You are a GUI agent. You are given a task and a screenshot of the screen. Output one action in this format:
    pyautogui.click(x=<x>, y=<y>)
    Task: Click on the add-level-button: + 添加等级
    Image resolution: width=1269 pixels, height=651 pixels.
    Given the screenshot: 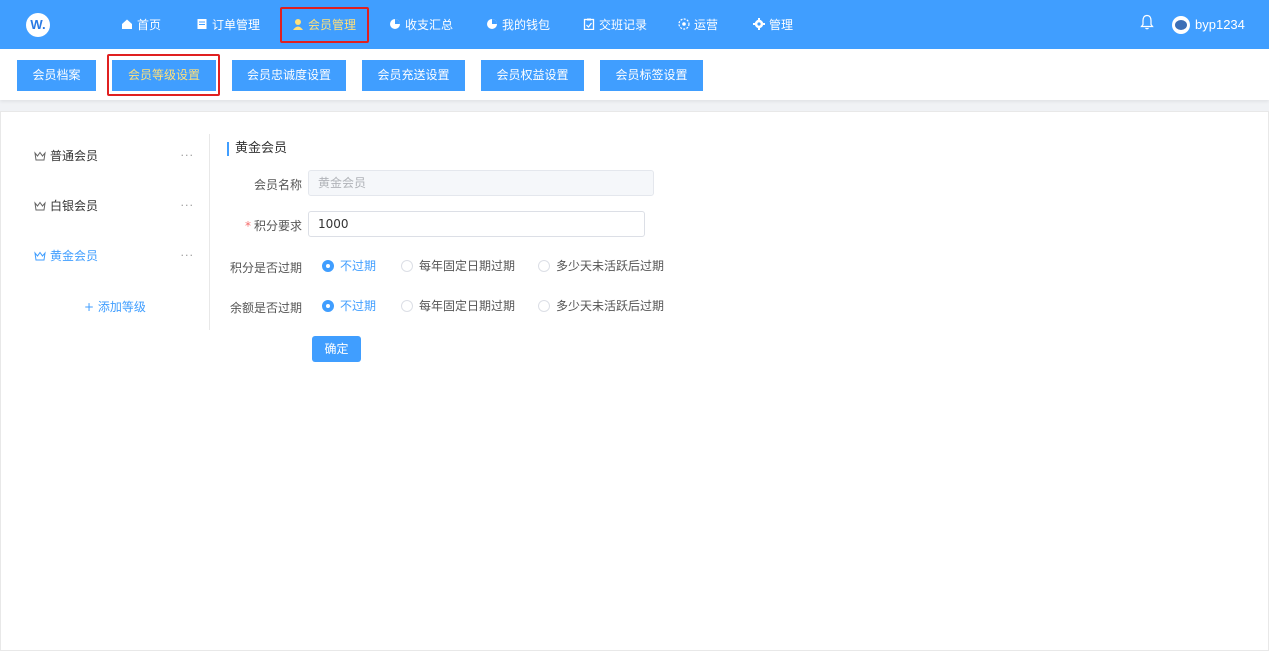 What is the action you would take?
    pyautogui.click(x=115, y=306)
    